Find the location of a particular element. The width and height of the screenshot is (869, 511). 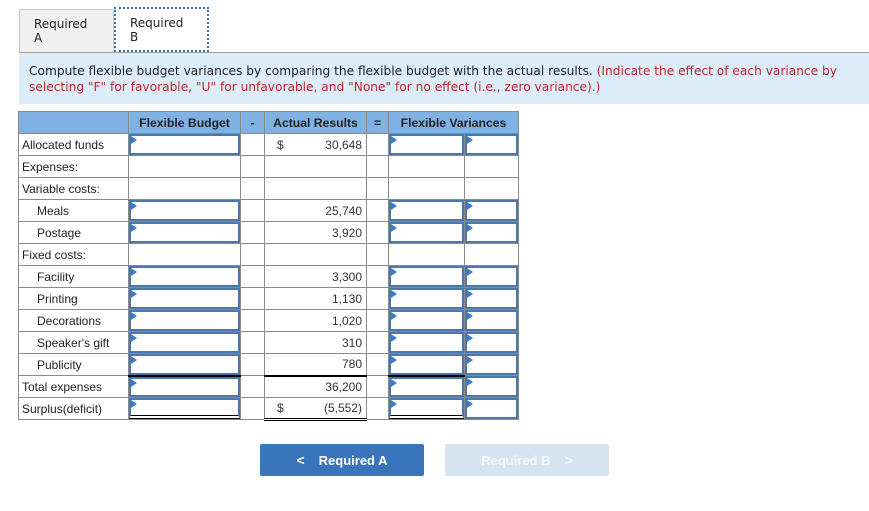

table-row: Meals 25,740 is located at coordinates (268, 210).